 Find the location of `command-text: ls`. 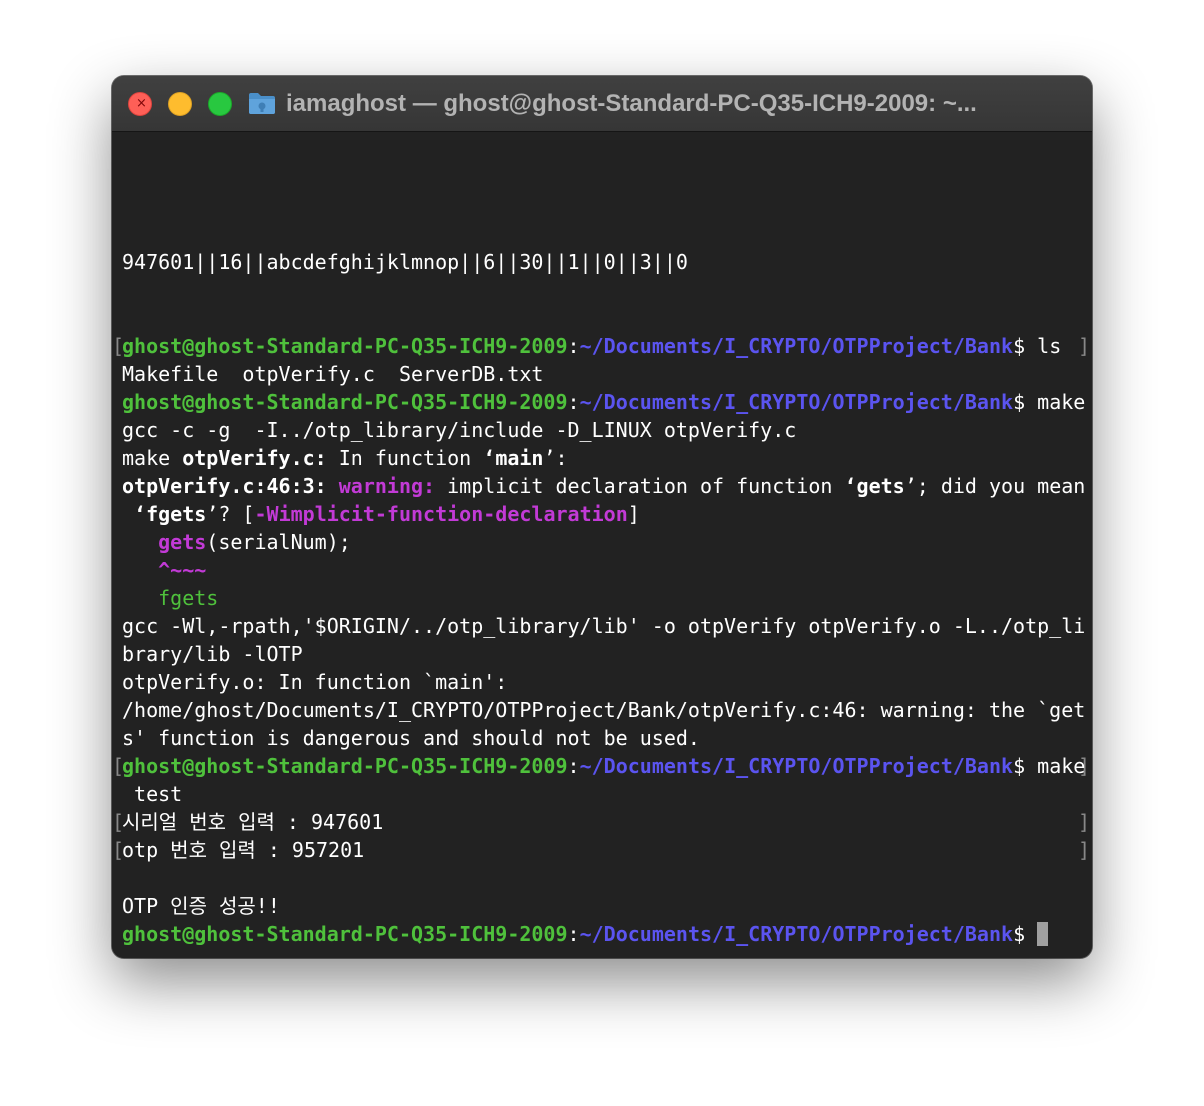

command-text: ls is located at coordinates (1043, 346).